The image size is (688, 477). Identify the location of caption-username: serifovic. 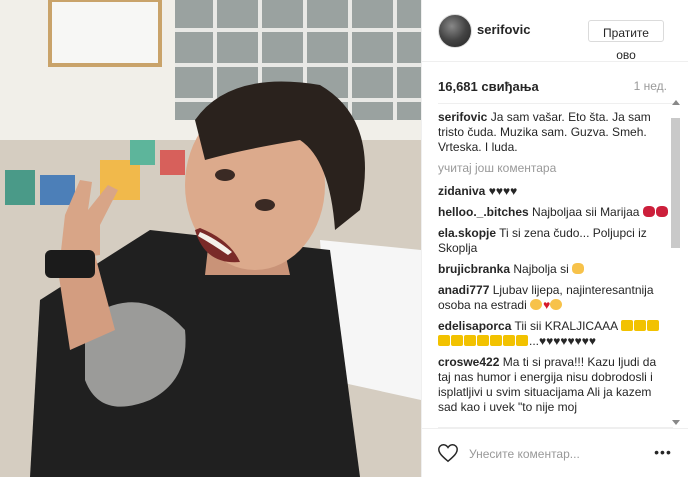
(462, 117).